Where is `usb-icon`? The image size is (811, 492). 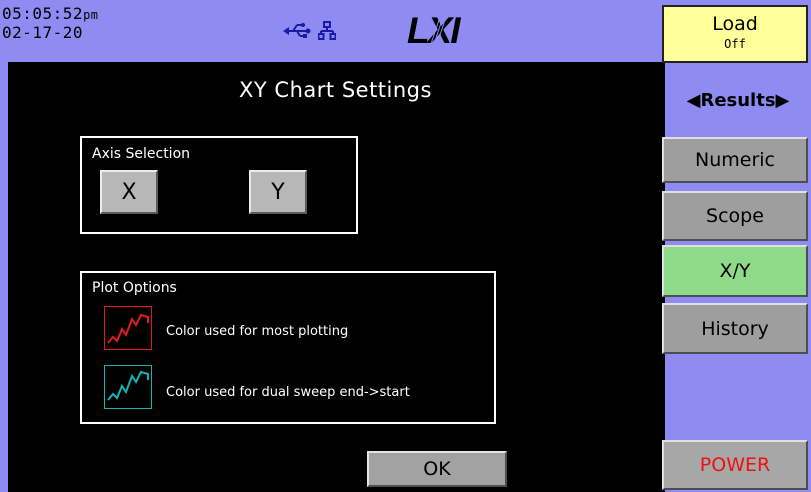 usb-icon is located at coordinates (297, 30).